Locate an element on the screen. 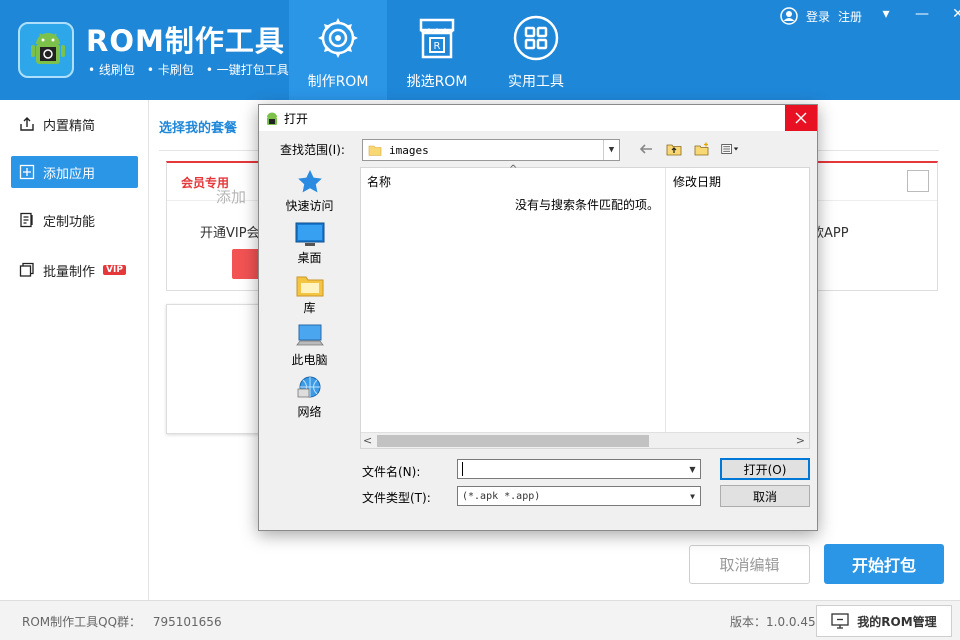  sidebar-item-add-app: 添加应用 is located at coordinates (74, 172).